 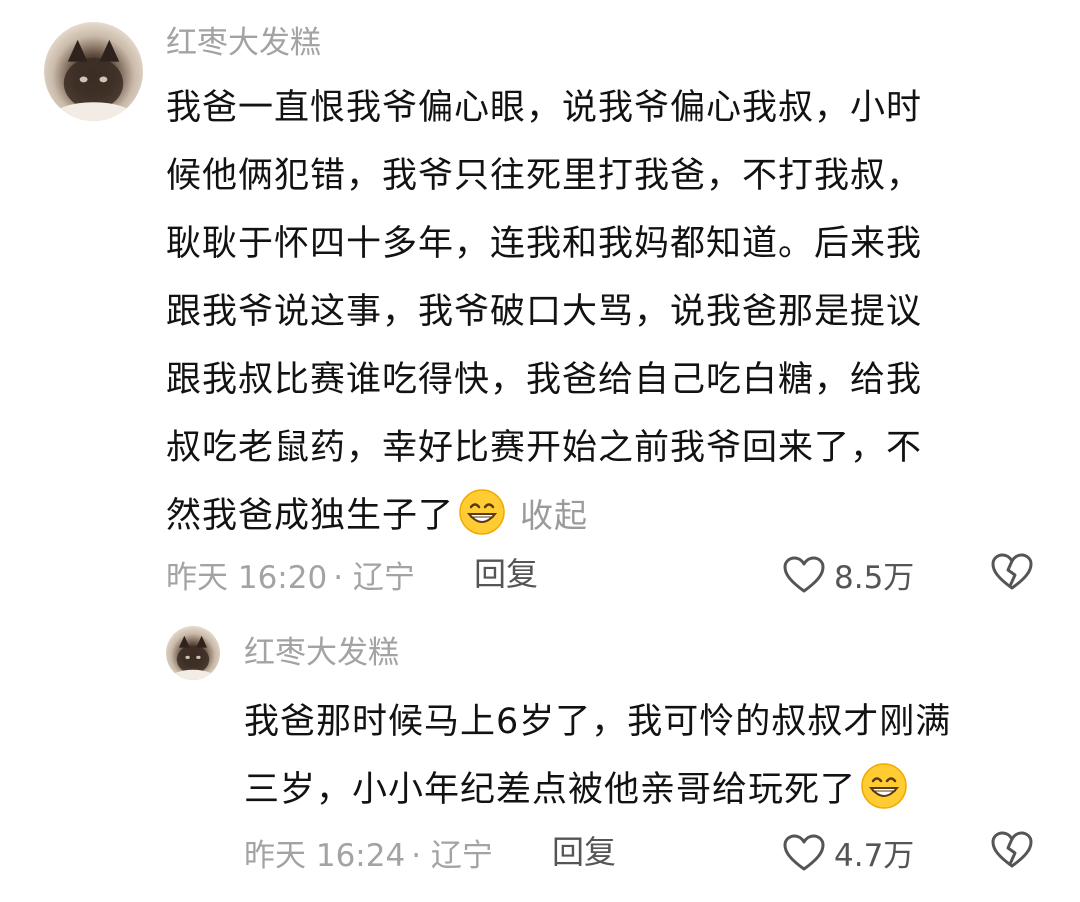 I want to click on like-button: 4.7万, so click(x=848, y=852).